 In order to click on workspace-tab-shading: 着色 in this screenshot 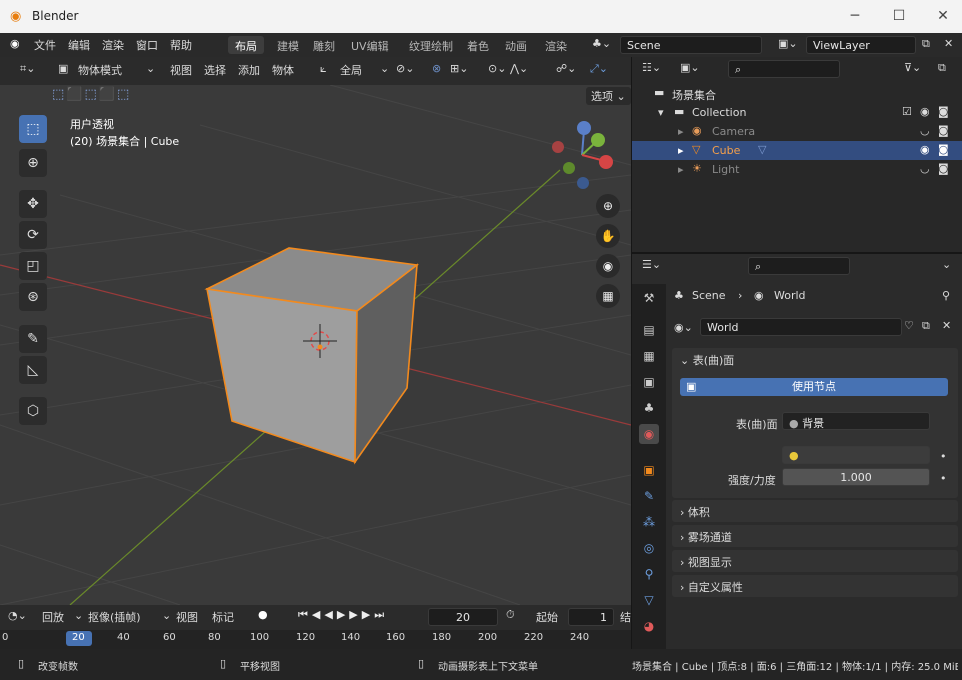, I will do `click(478, 45)`.